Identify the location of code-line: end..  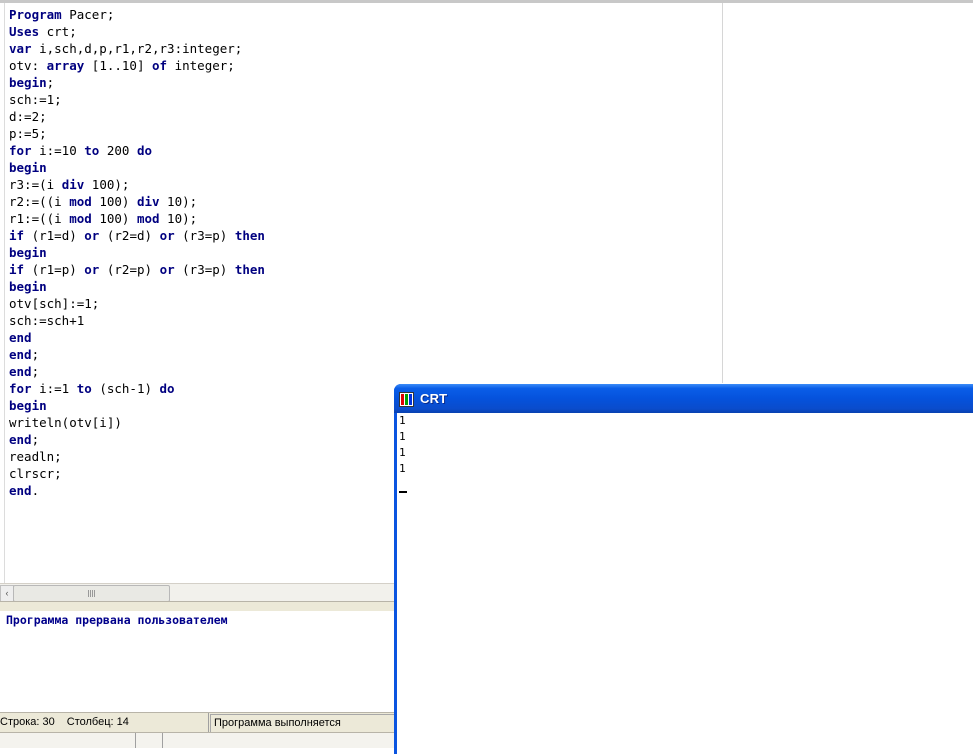
(137, 490).